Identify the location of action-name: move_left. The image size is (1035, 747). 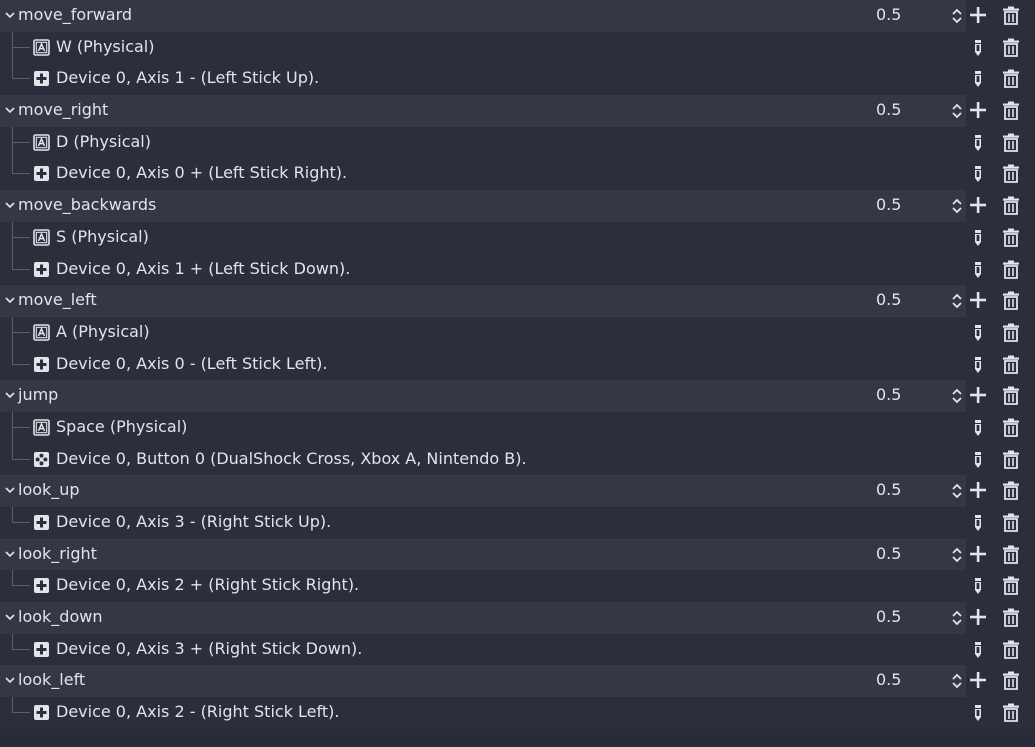
(57, 300).